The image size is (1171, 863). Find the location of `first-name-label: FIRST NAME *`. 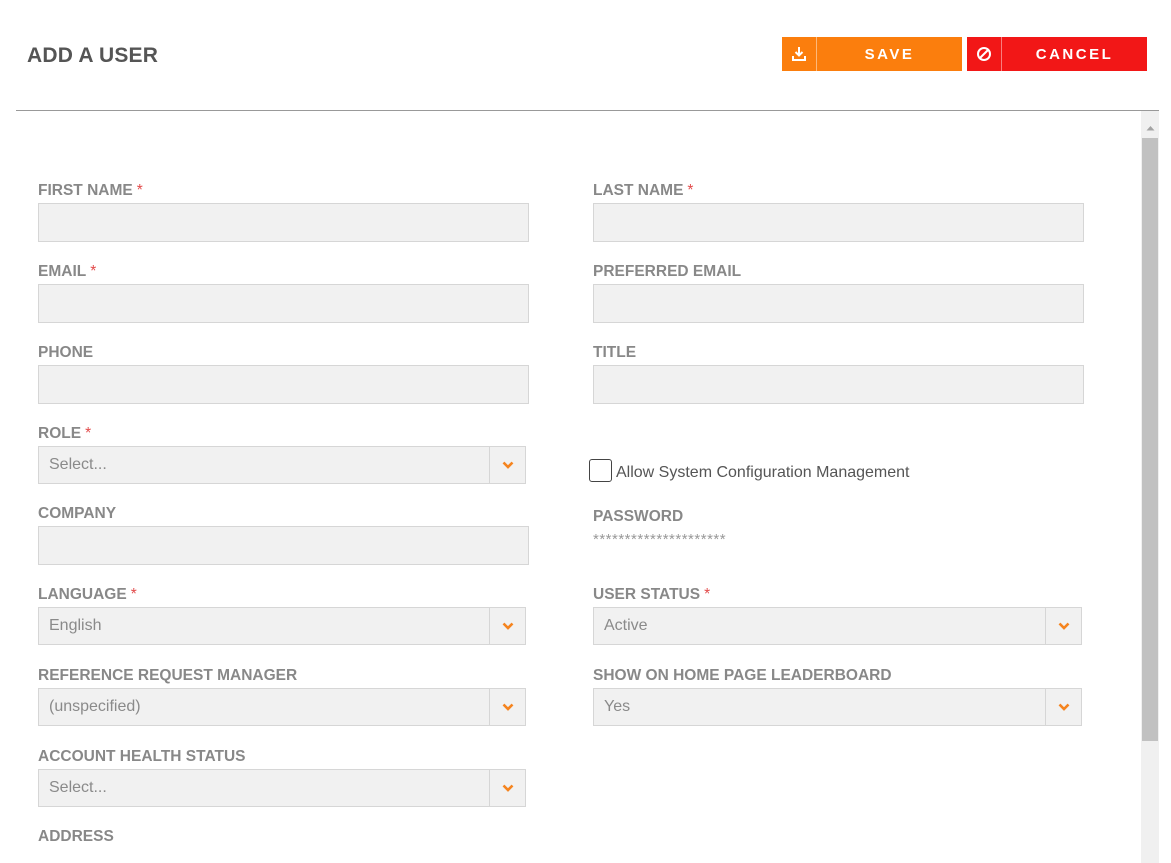

first-name-label: FIRST NAME * is located at coordinates (90, 190).